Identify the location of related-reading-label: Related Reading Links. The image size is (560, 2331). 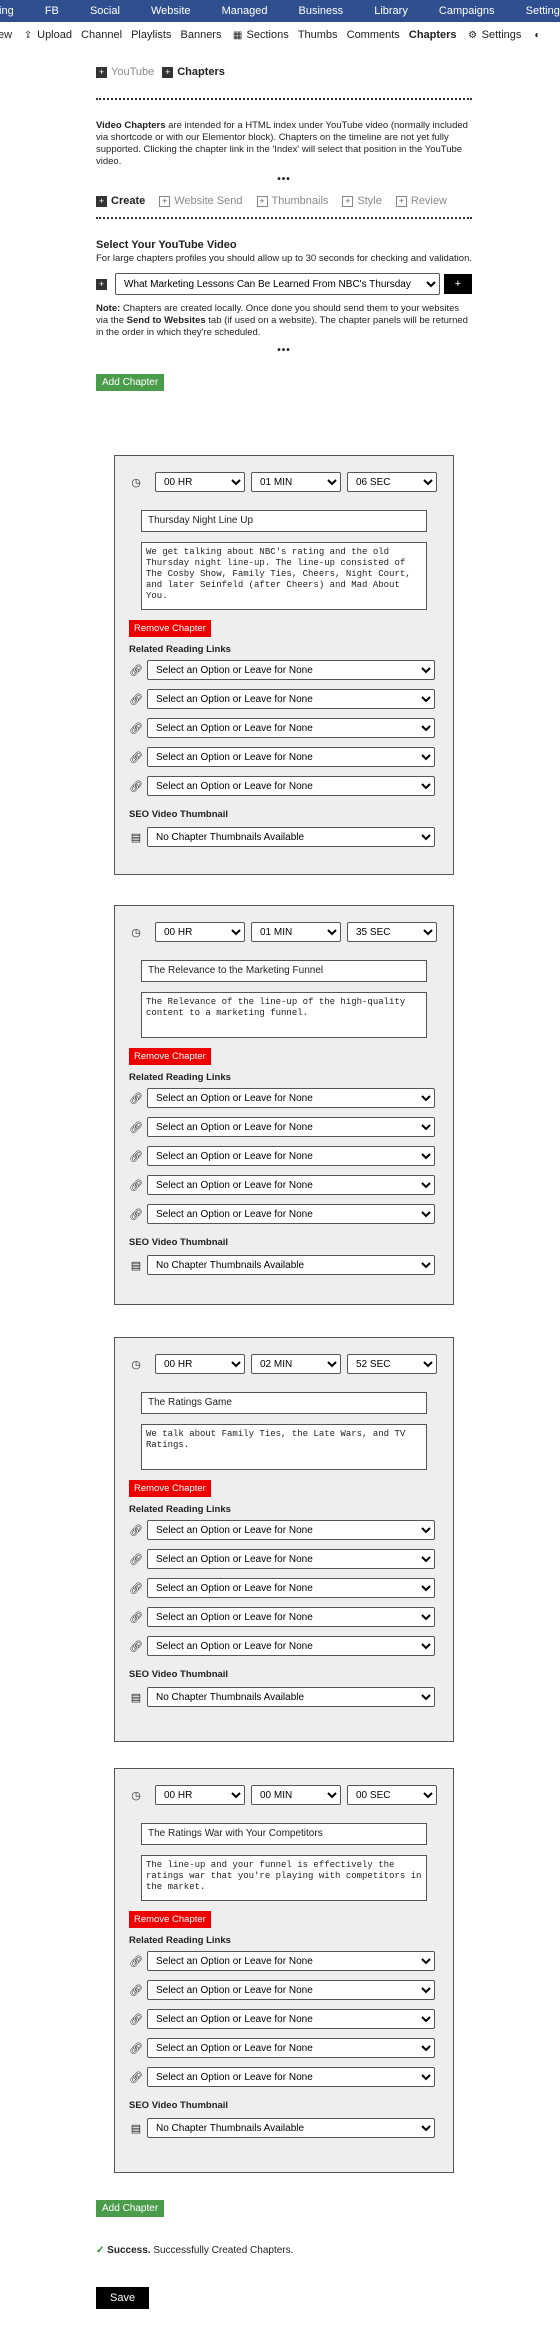
(180, 649).